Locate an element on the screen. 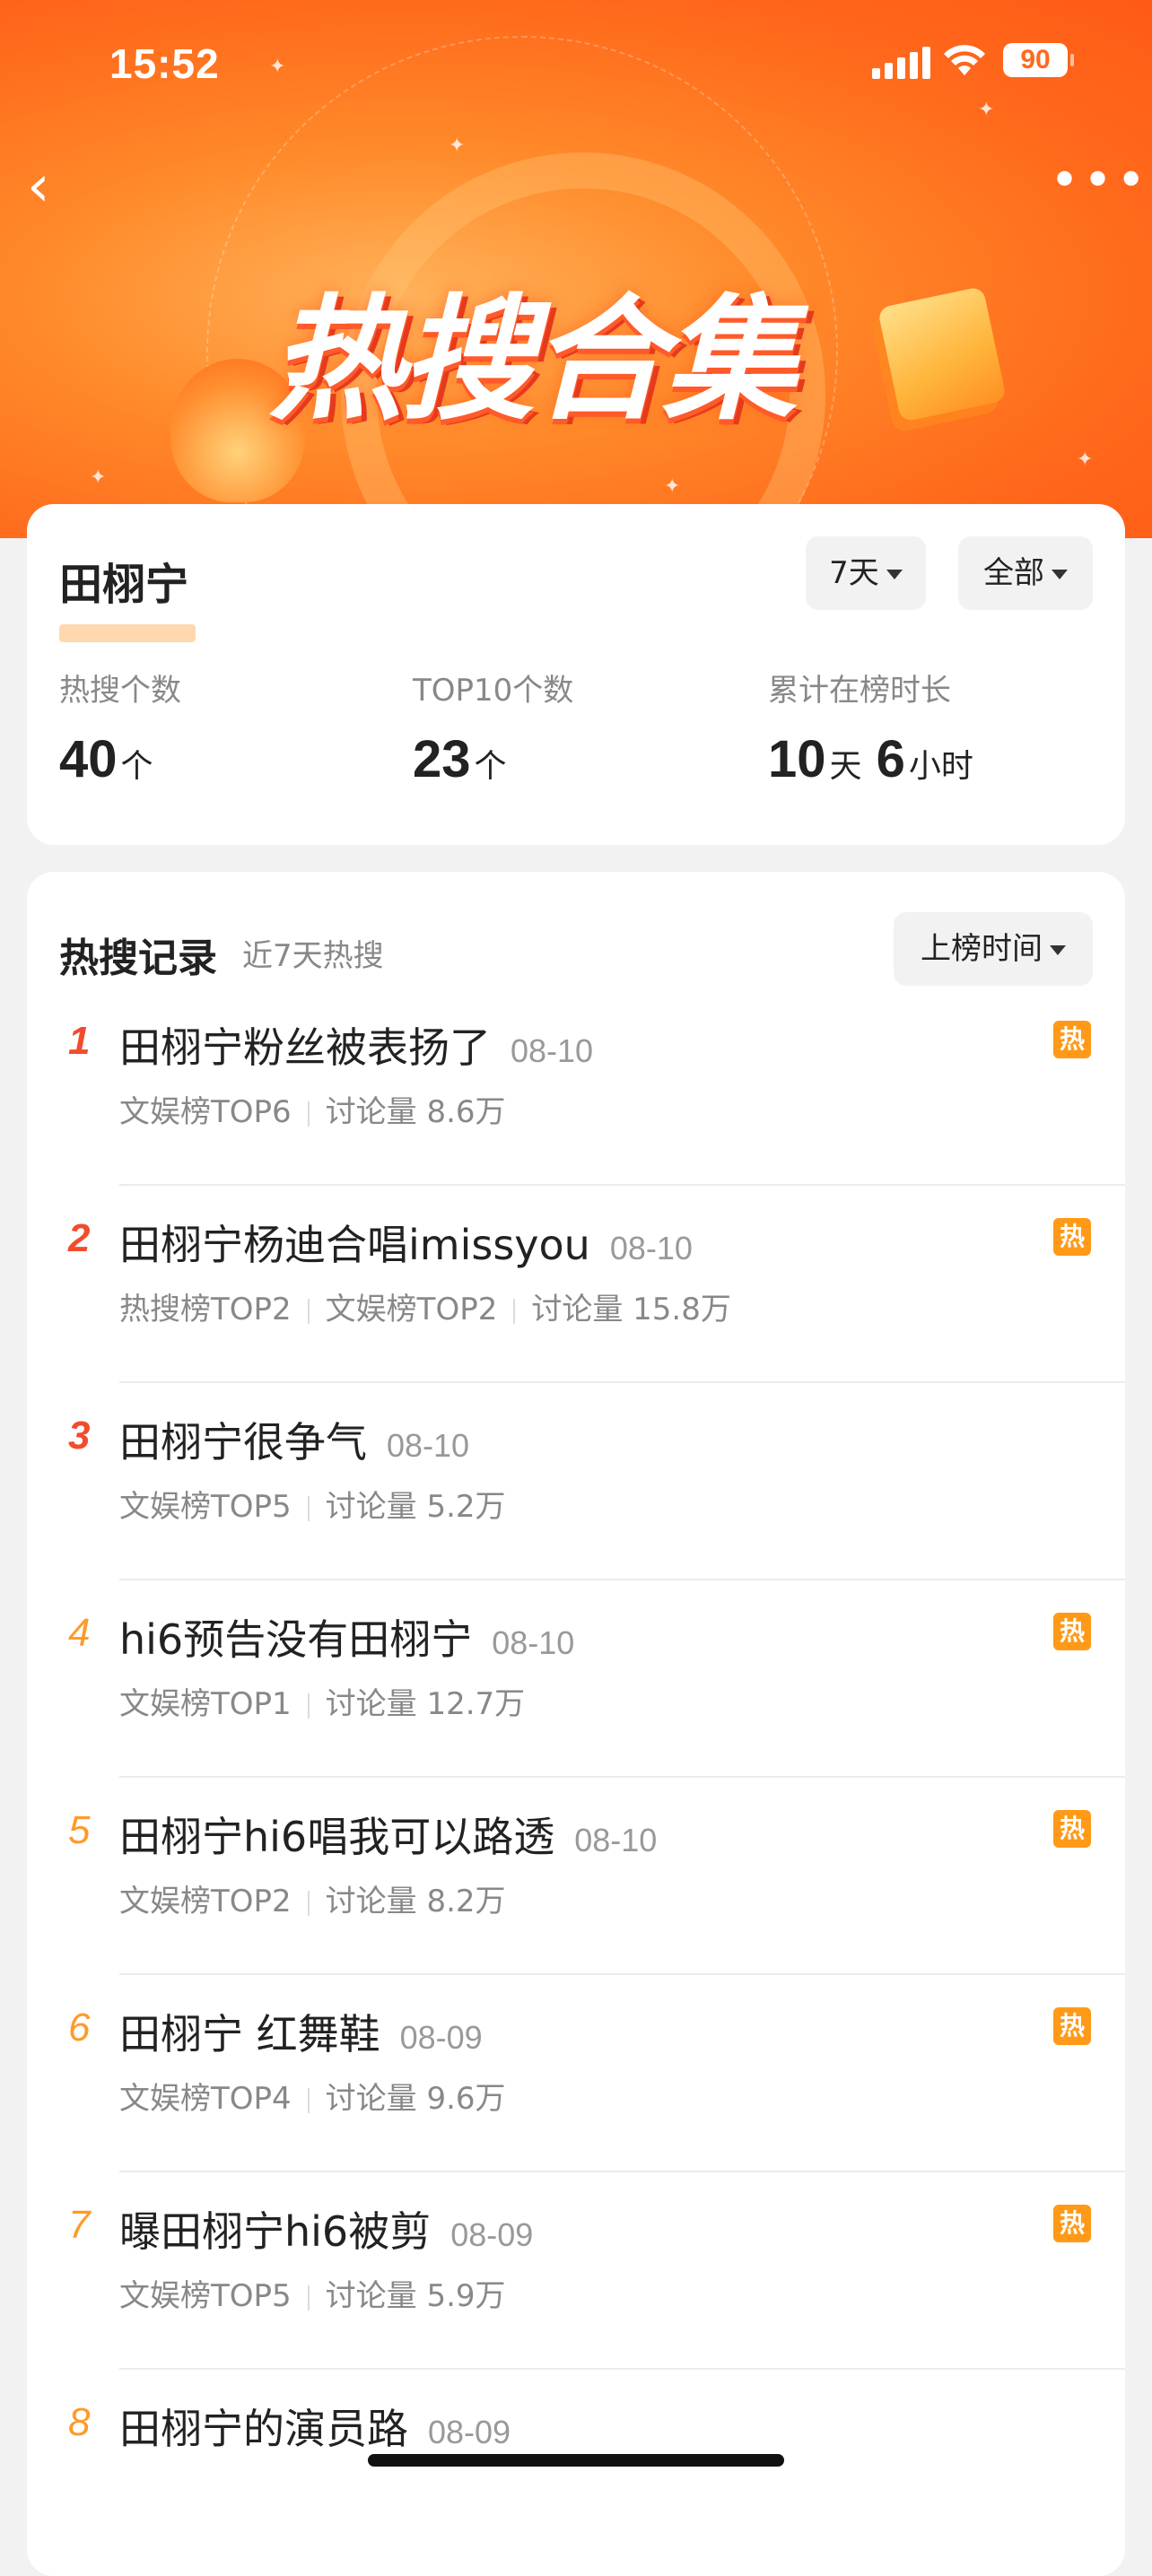 Image resolution: width=1152 pixels, height=2576 pixels. meta-text: 讨论量 5.2万 is located at coordinates (415, 1507).